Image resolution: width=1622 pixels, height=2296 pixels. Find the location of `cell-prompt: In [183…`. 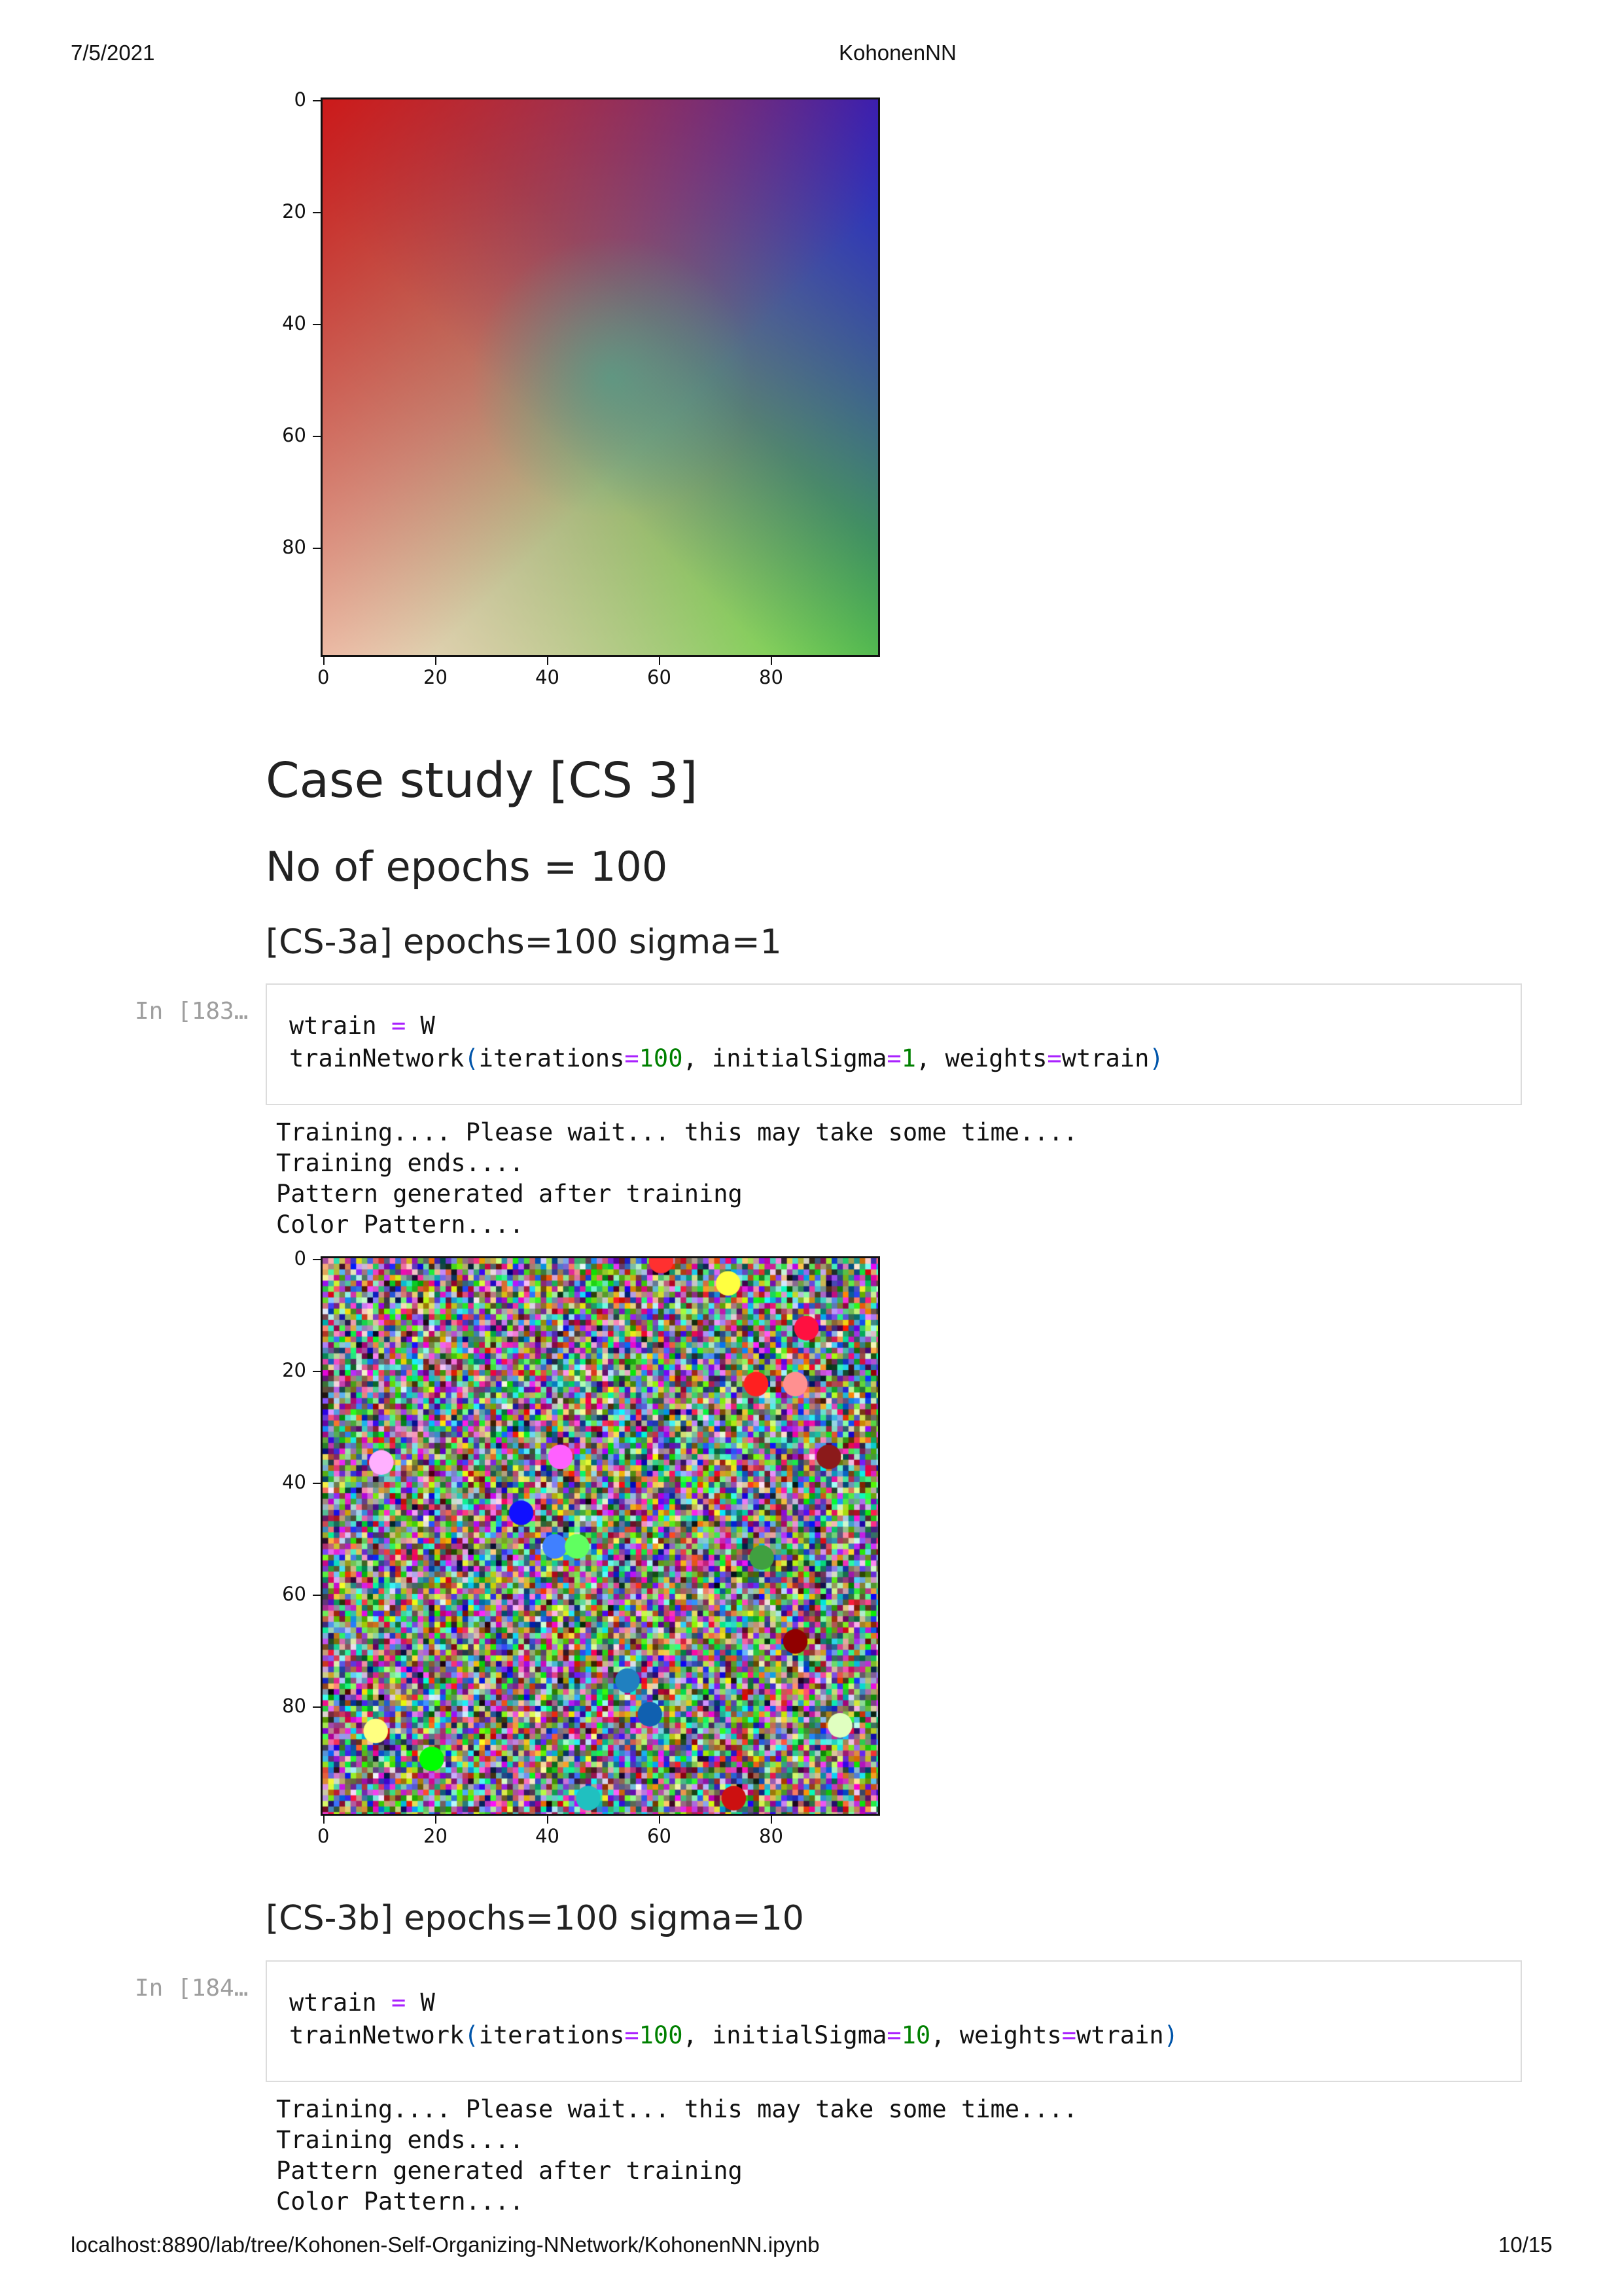

cell-prompt: In [183… is located at coordinates (192, 1012).